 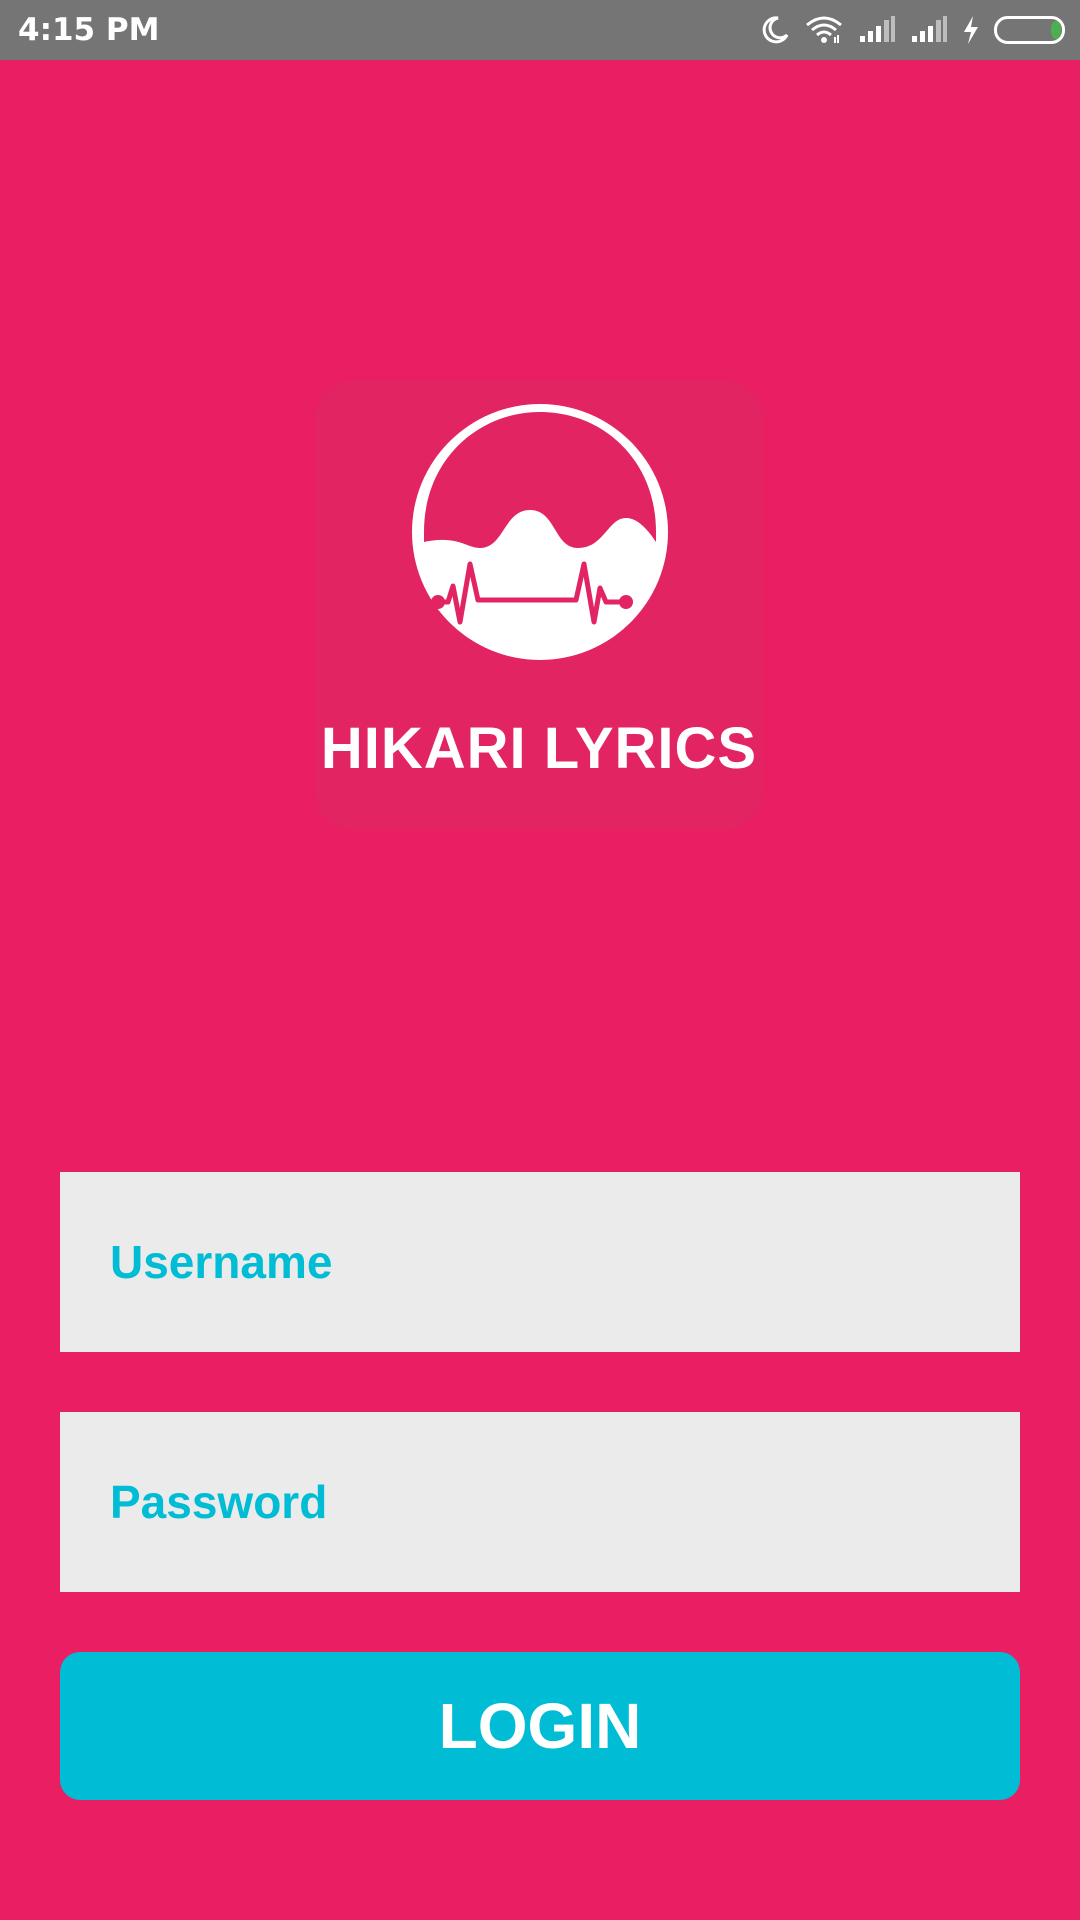 I want to click on status-bar: 4:15 PM, so click(x=540, y=30).